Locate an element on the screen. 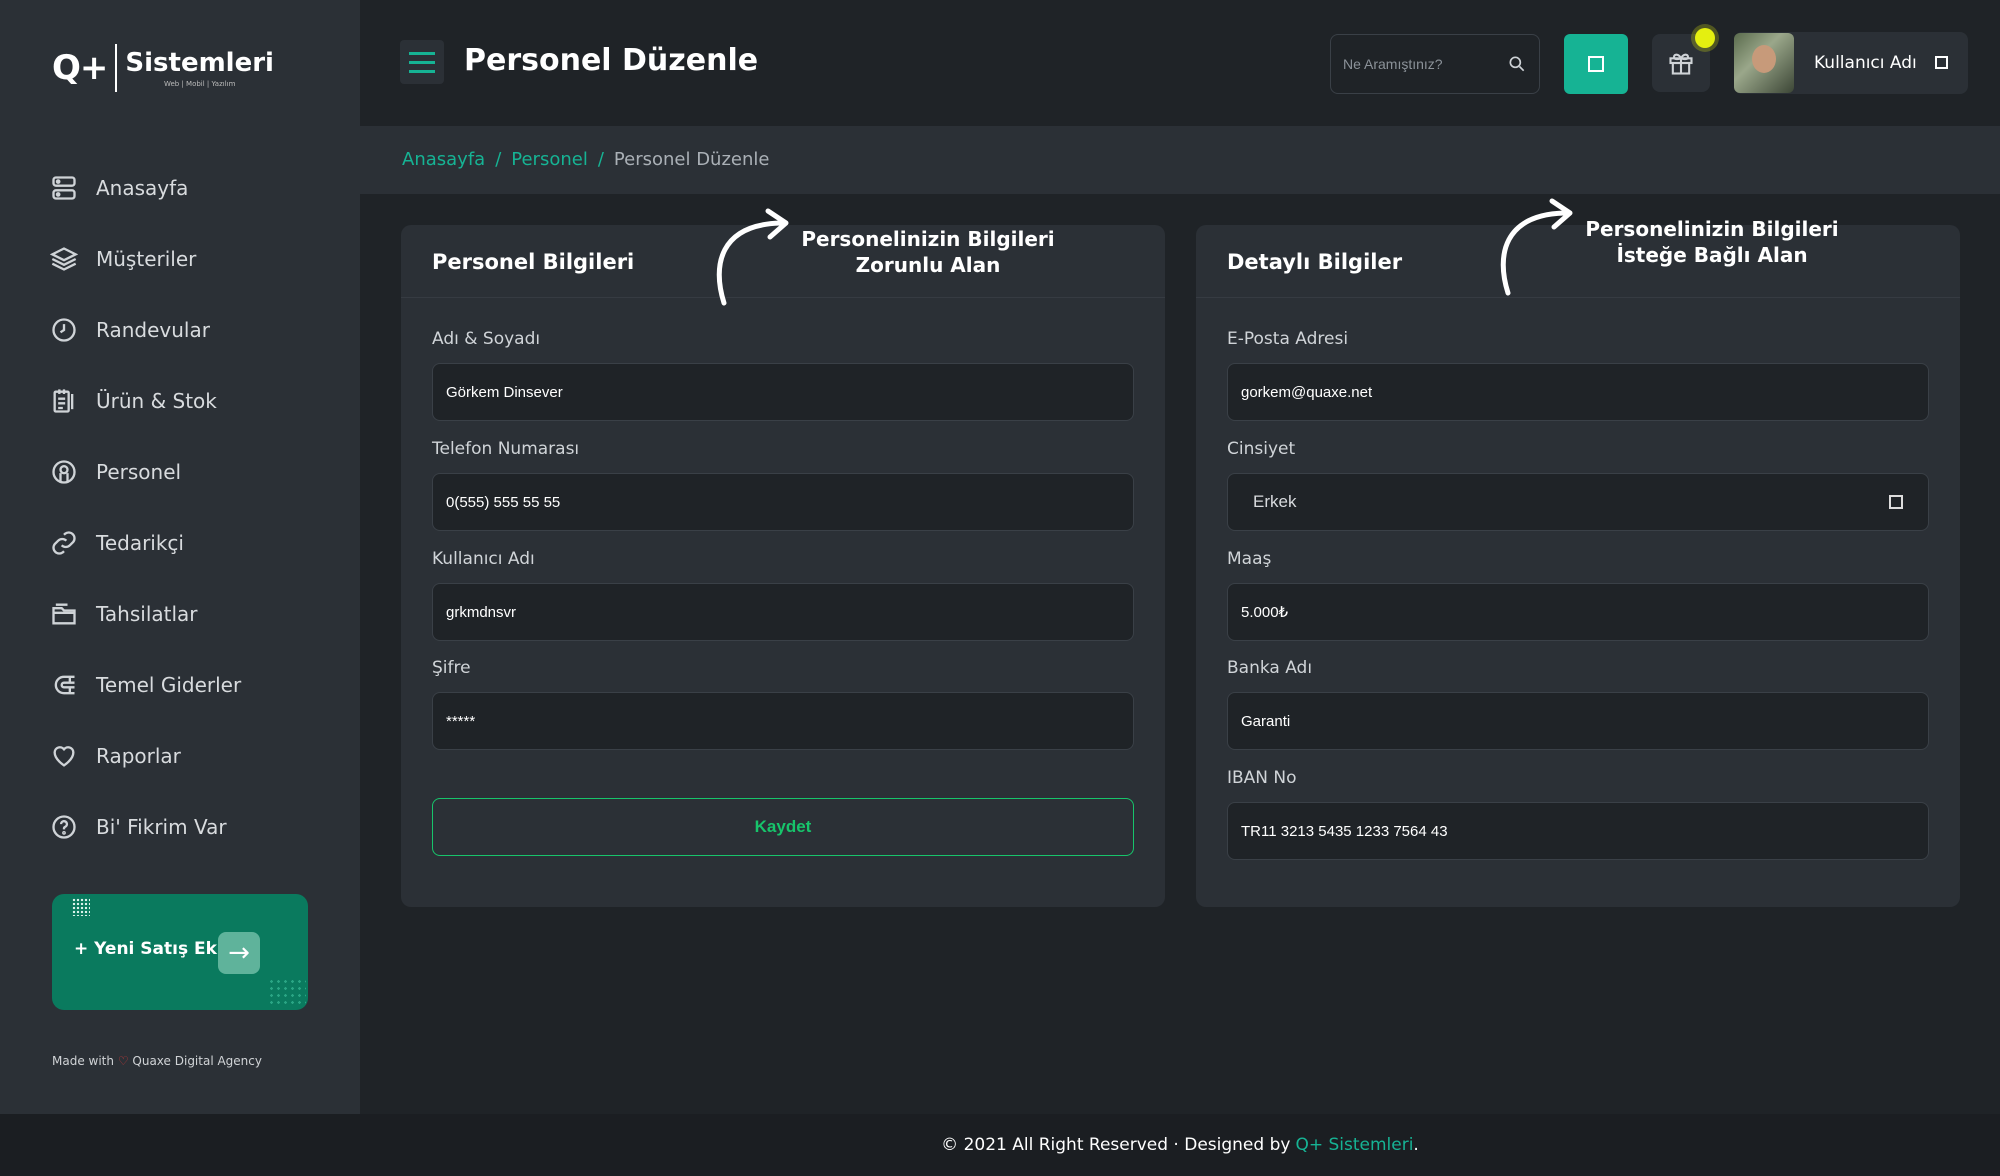  email-input is located at coordinates (1578, 392).